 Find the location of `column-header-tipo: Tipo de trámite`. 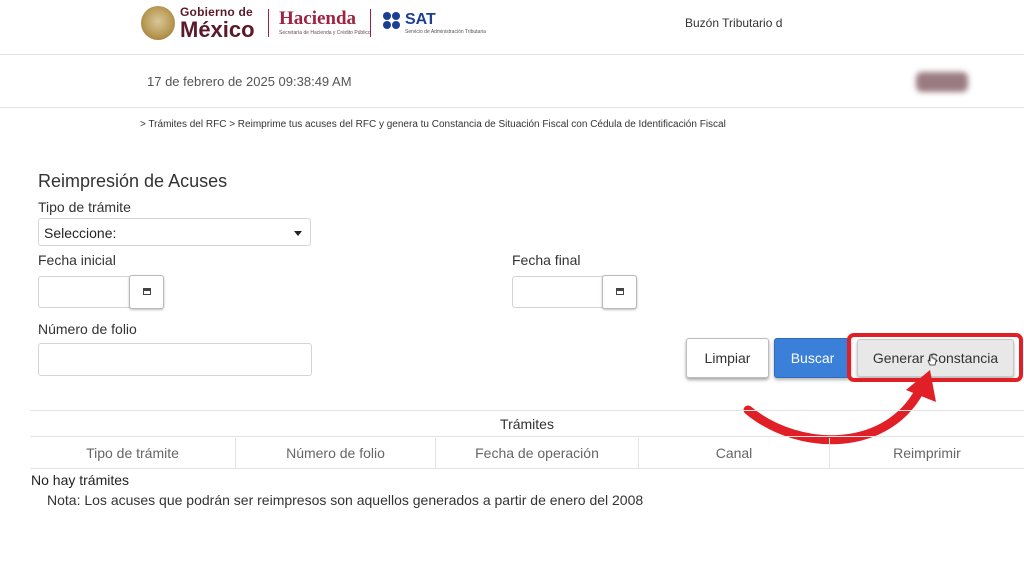

column-header-tipo: Tipo de trámite is located at coordinates (133, 453).